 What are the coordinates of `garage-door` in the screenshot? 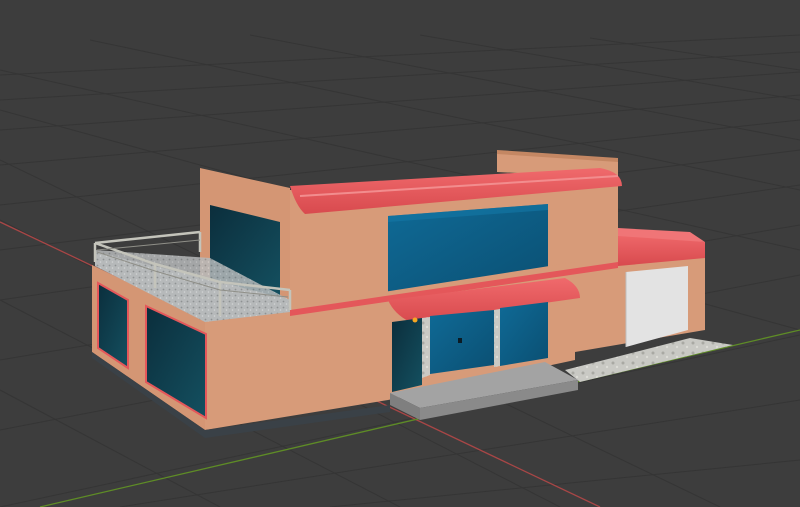 It's located at (657, 306).